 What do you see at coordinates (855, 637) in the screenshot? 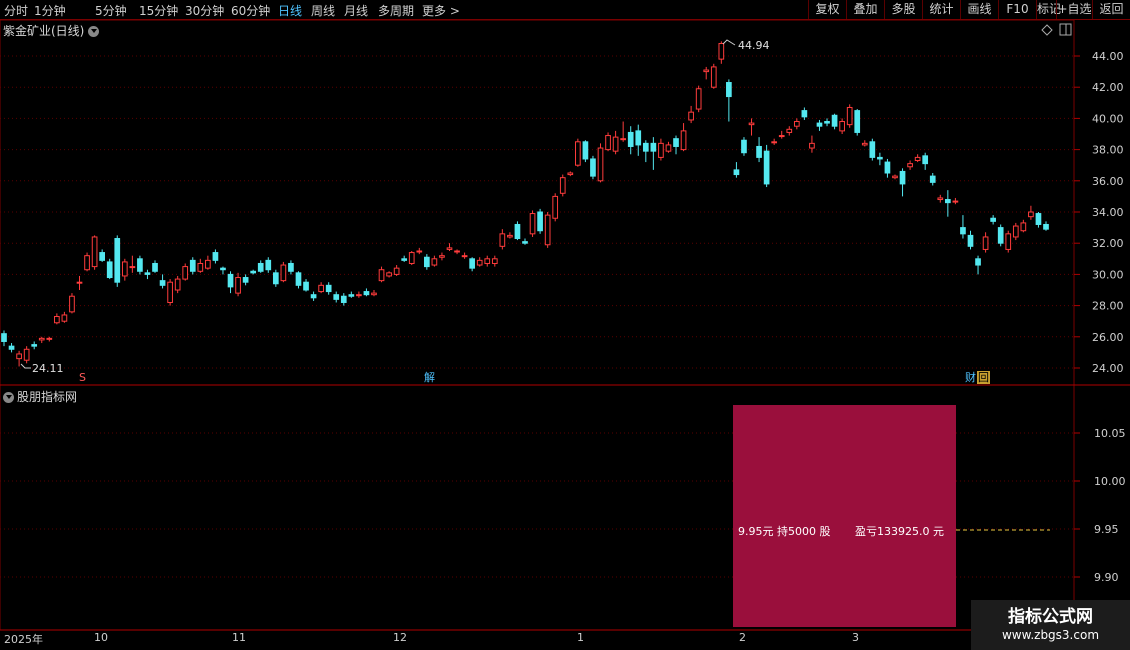
I see `date-label-mar: 3` at bounding box center [855, 637].